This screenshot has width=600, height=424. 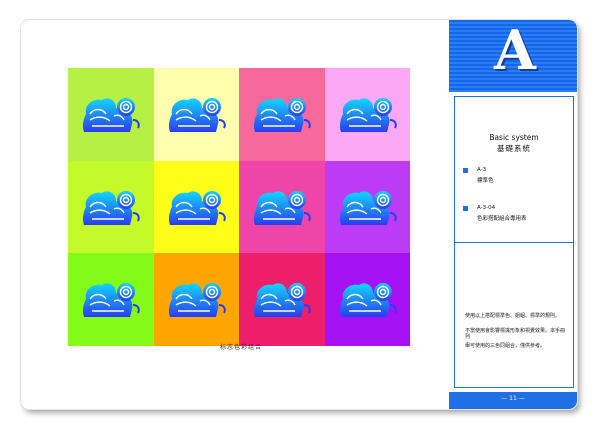 I want to click on item-code: A-3-04, so click(x=486, y=208).